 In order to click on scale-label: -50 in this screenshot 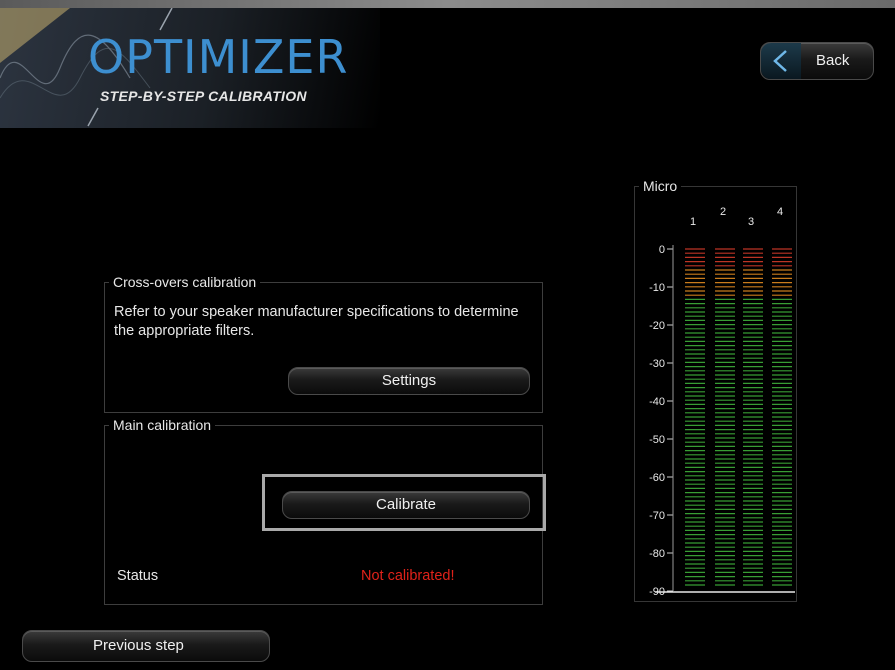, I will do `click(657, 440)`.